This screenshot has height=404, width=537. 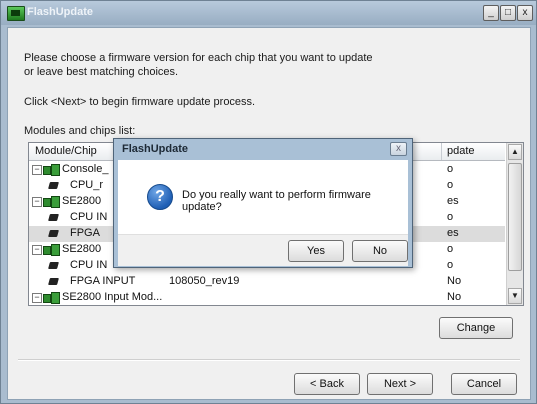 What do you see at coordinates (515, 152) in the screenshot?
I see `scroll-up-arrow-icon: ▲` at bounding box center [515, 152].